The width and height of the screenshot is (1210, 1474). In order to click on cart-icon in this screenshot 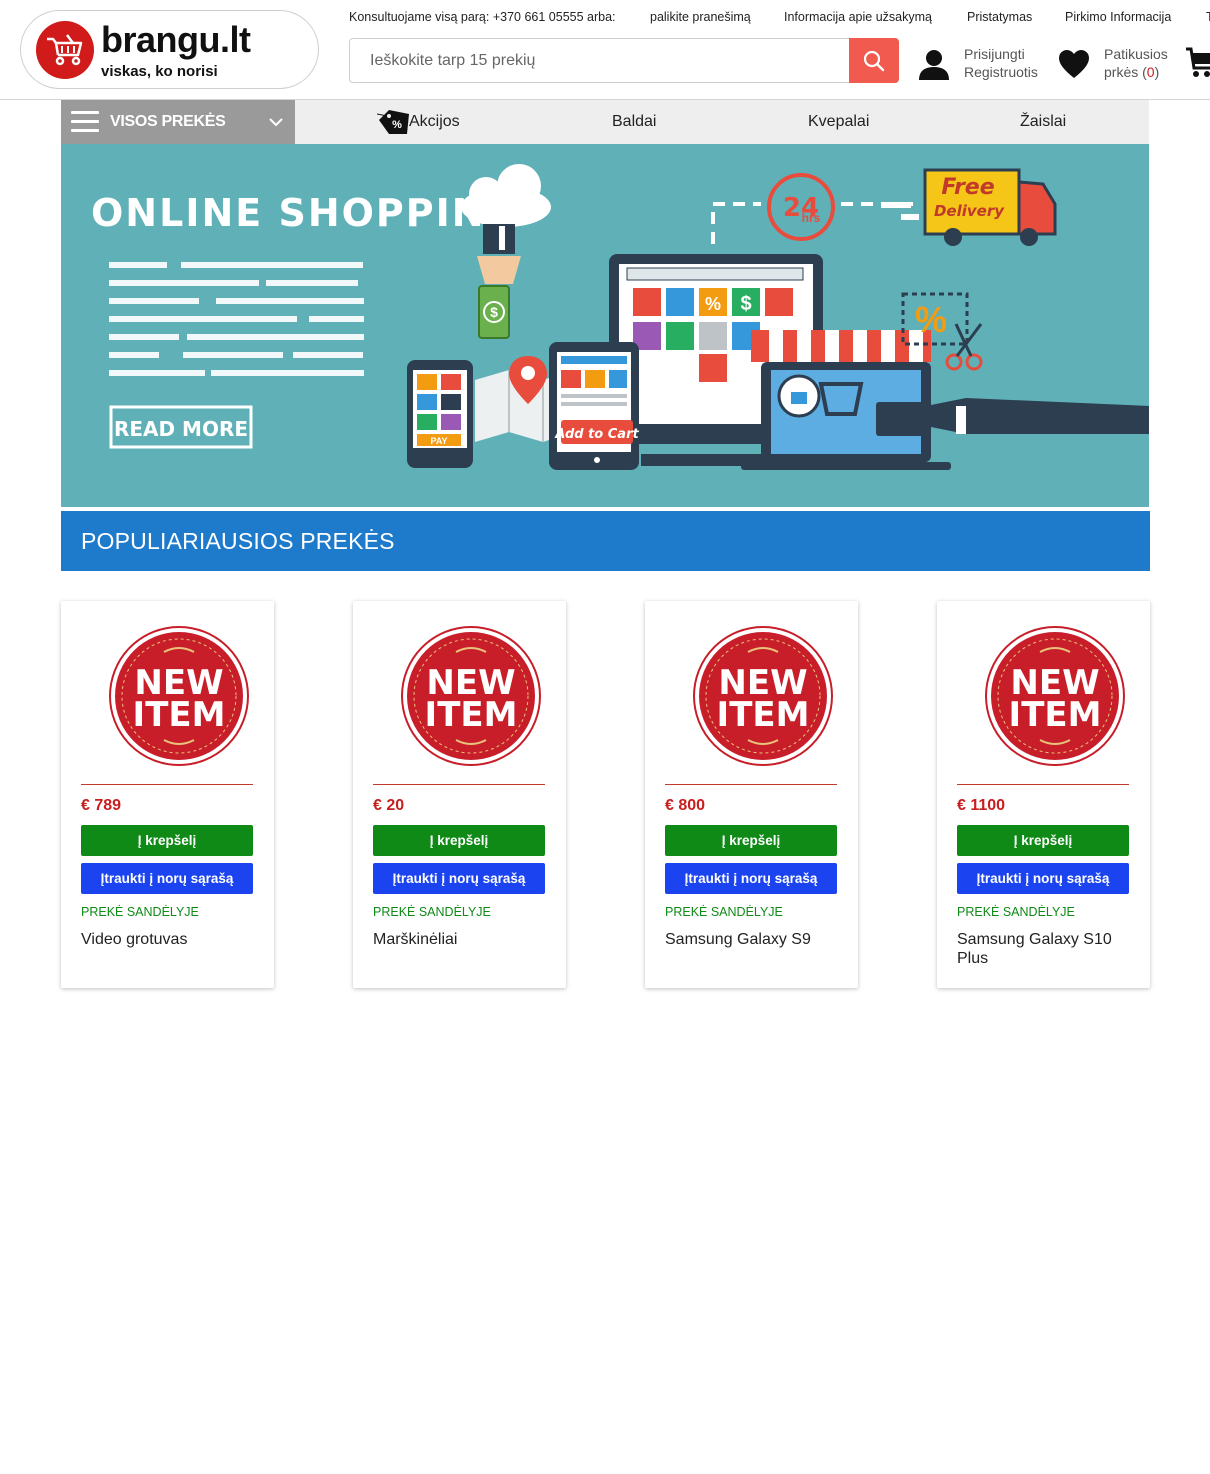, I will do `click(1198, 62)`.